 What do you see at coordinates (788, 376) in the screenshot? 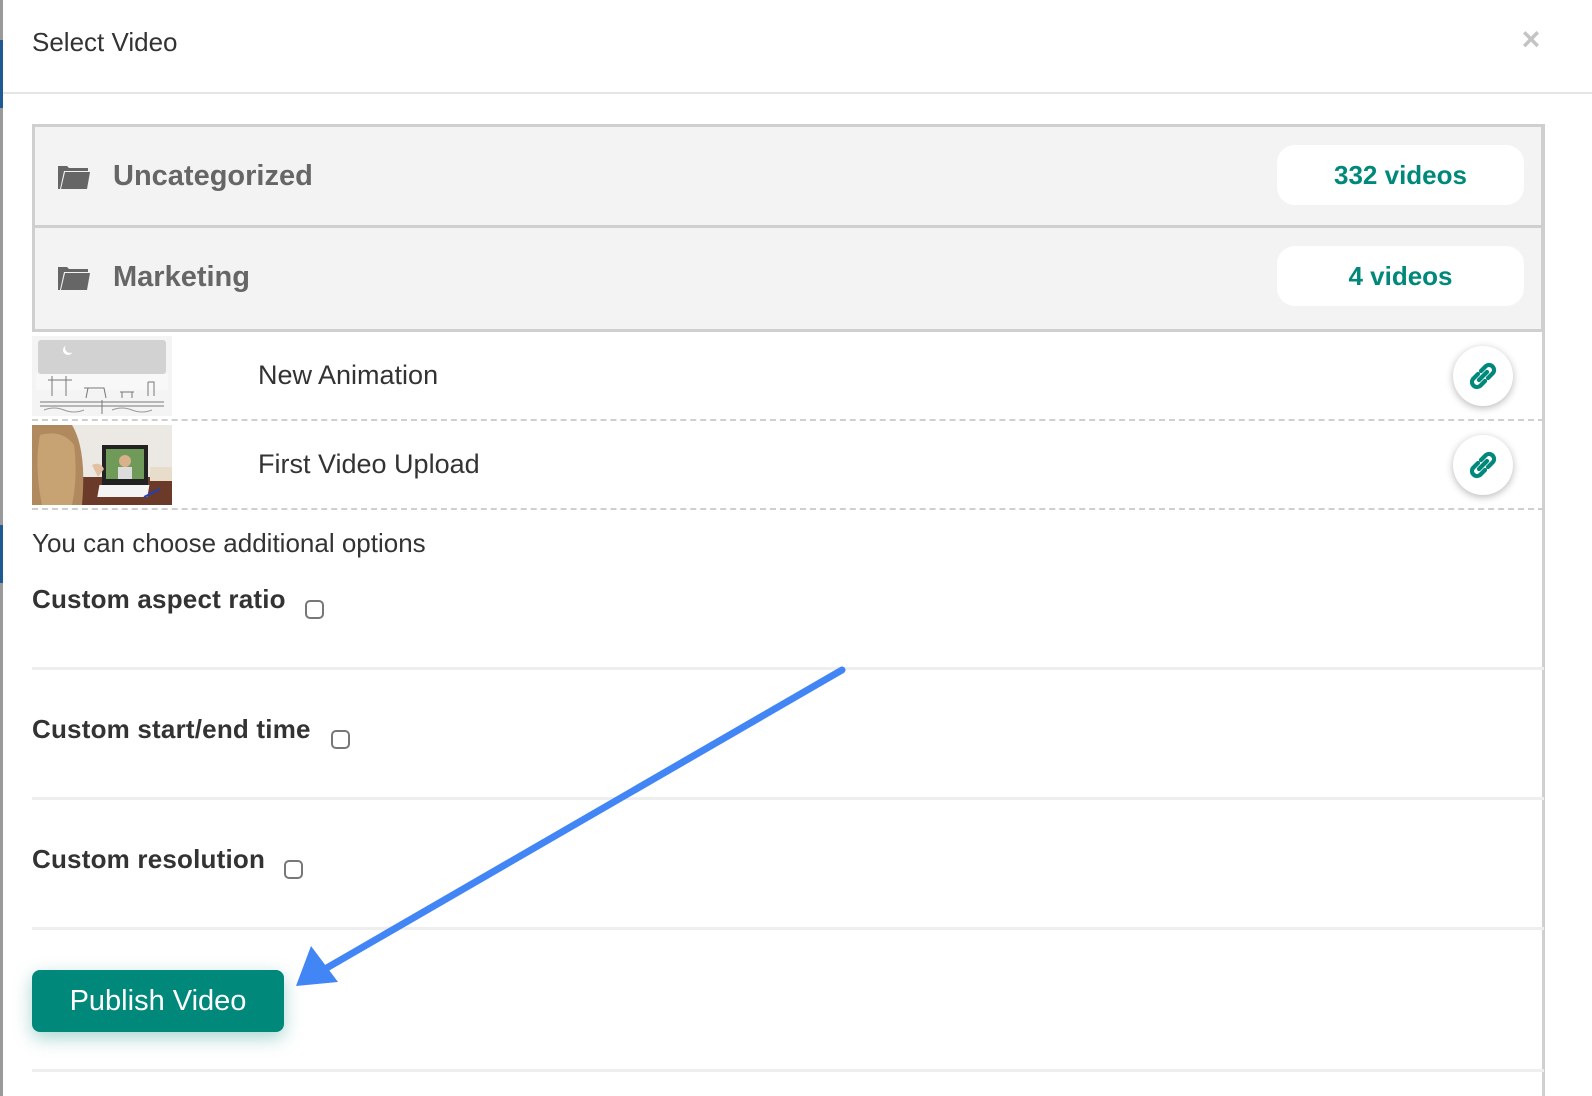
I see `video-item: New Animation` at bounding box center [788, 376].